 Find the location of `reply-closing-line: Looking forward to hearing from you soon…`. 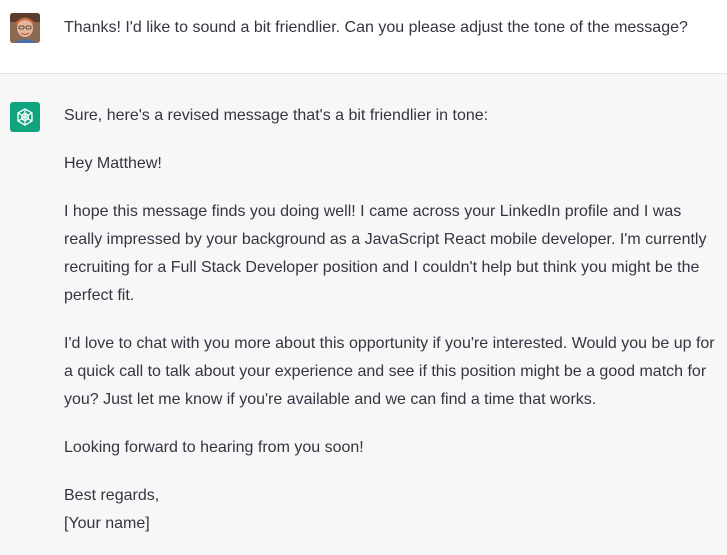

reply-closing-line: Looking forward to hearing from you soon… is located at coordinates (214, 447).